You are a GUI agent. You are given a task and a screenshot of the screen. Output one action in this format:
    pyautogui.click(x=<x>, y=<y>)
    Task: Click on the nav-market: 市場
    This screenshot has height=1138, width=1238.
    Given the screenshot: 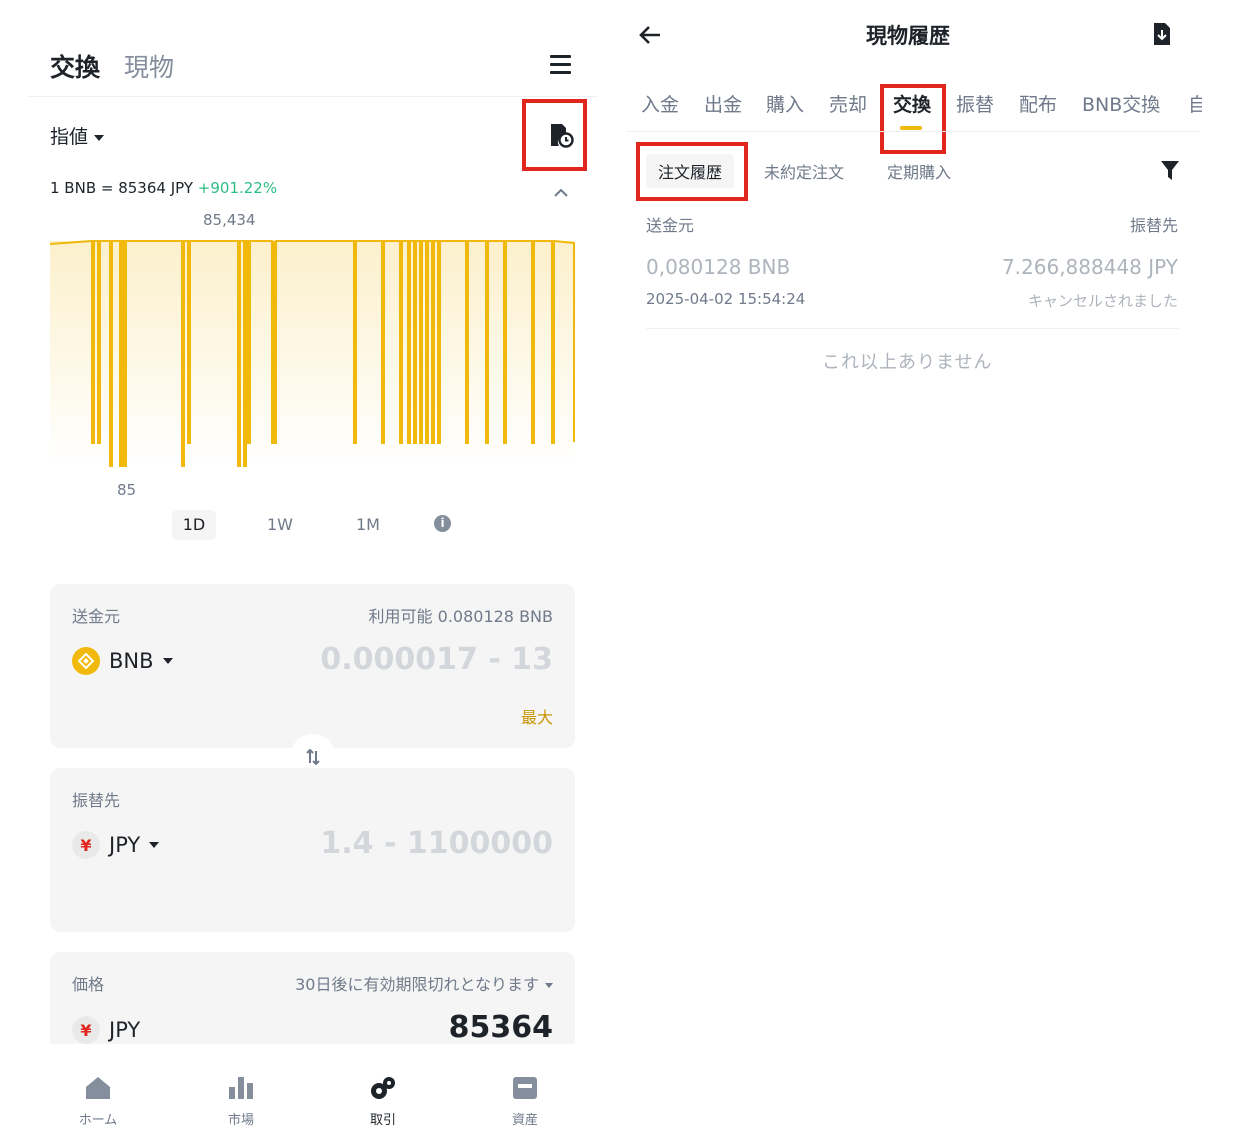 What is the action you would take?
    pyautogui.click(x=241, y=1101)
    